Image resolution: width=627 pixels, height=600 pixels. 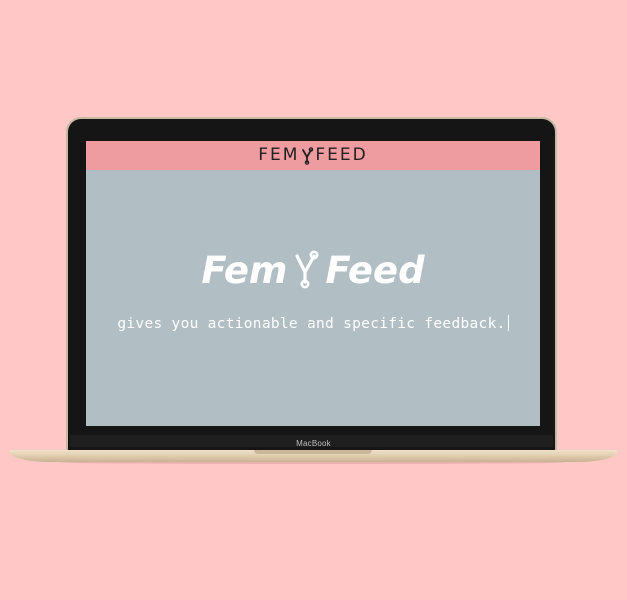 I want to click on hero-title-left: Fem, so click(x=244, y=270).